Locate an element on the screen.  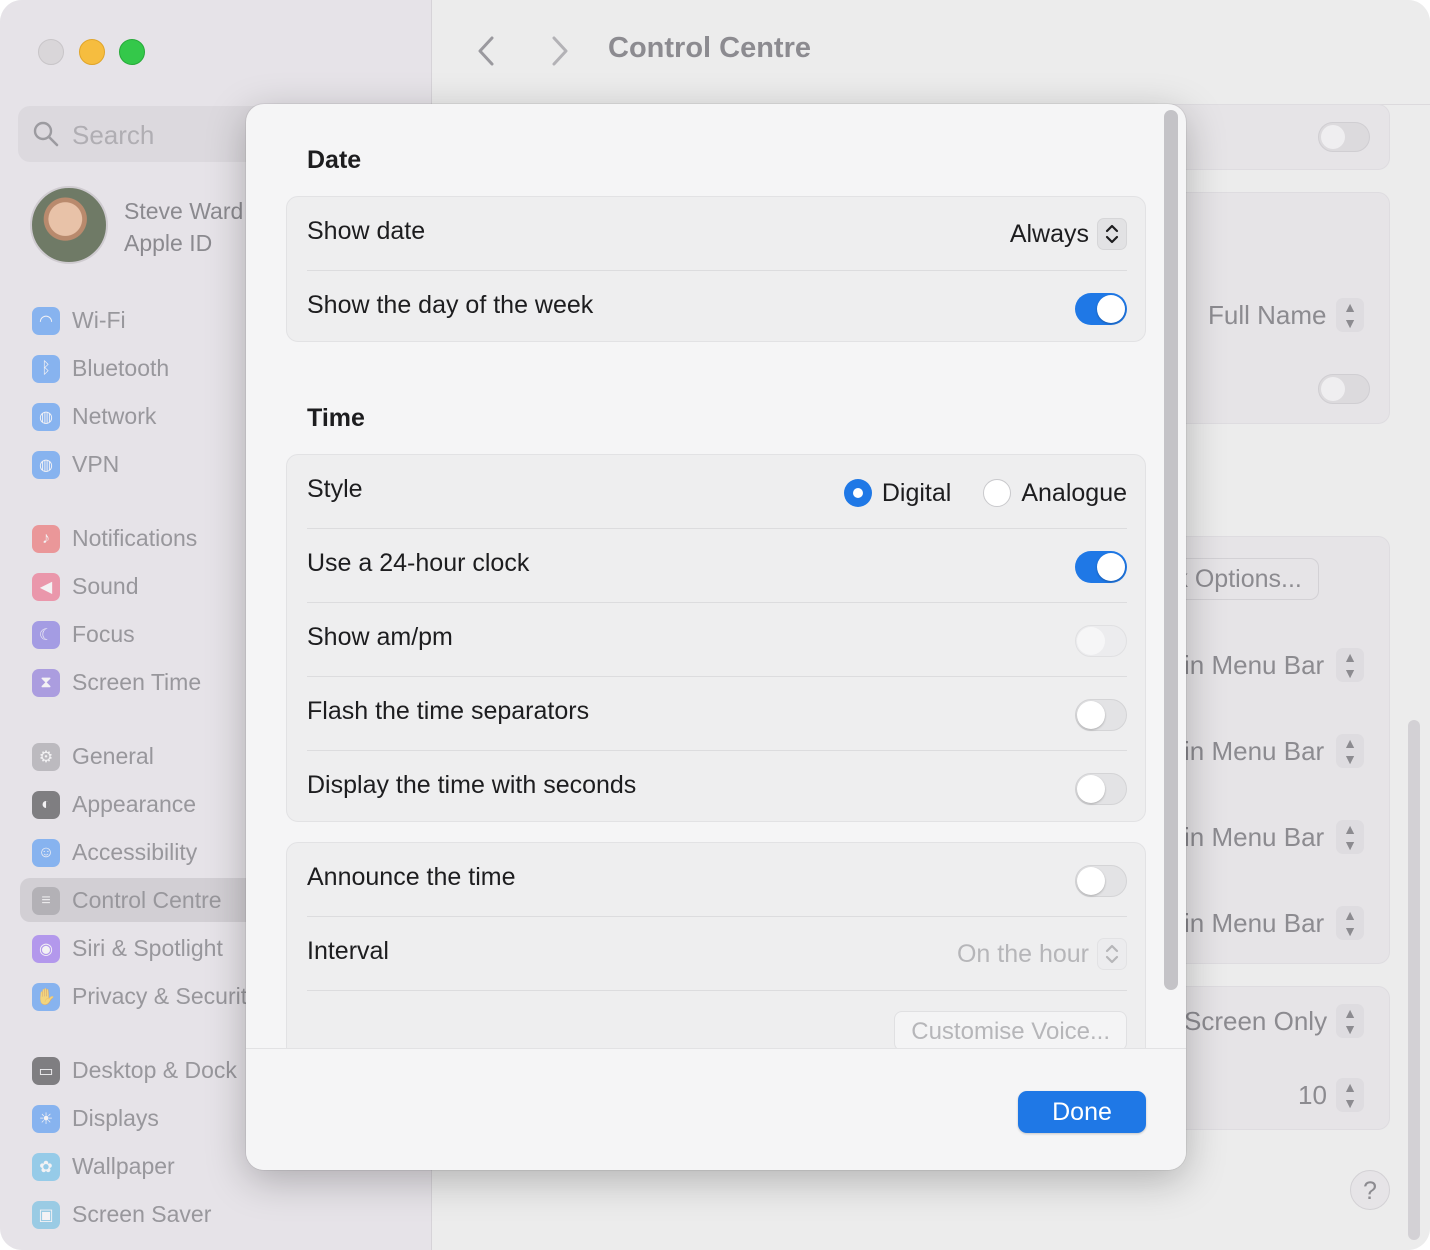
flash-toggle is located at coordinates (1101, 715).